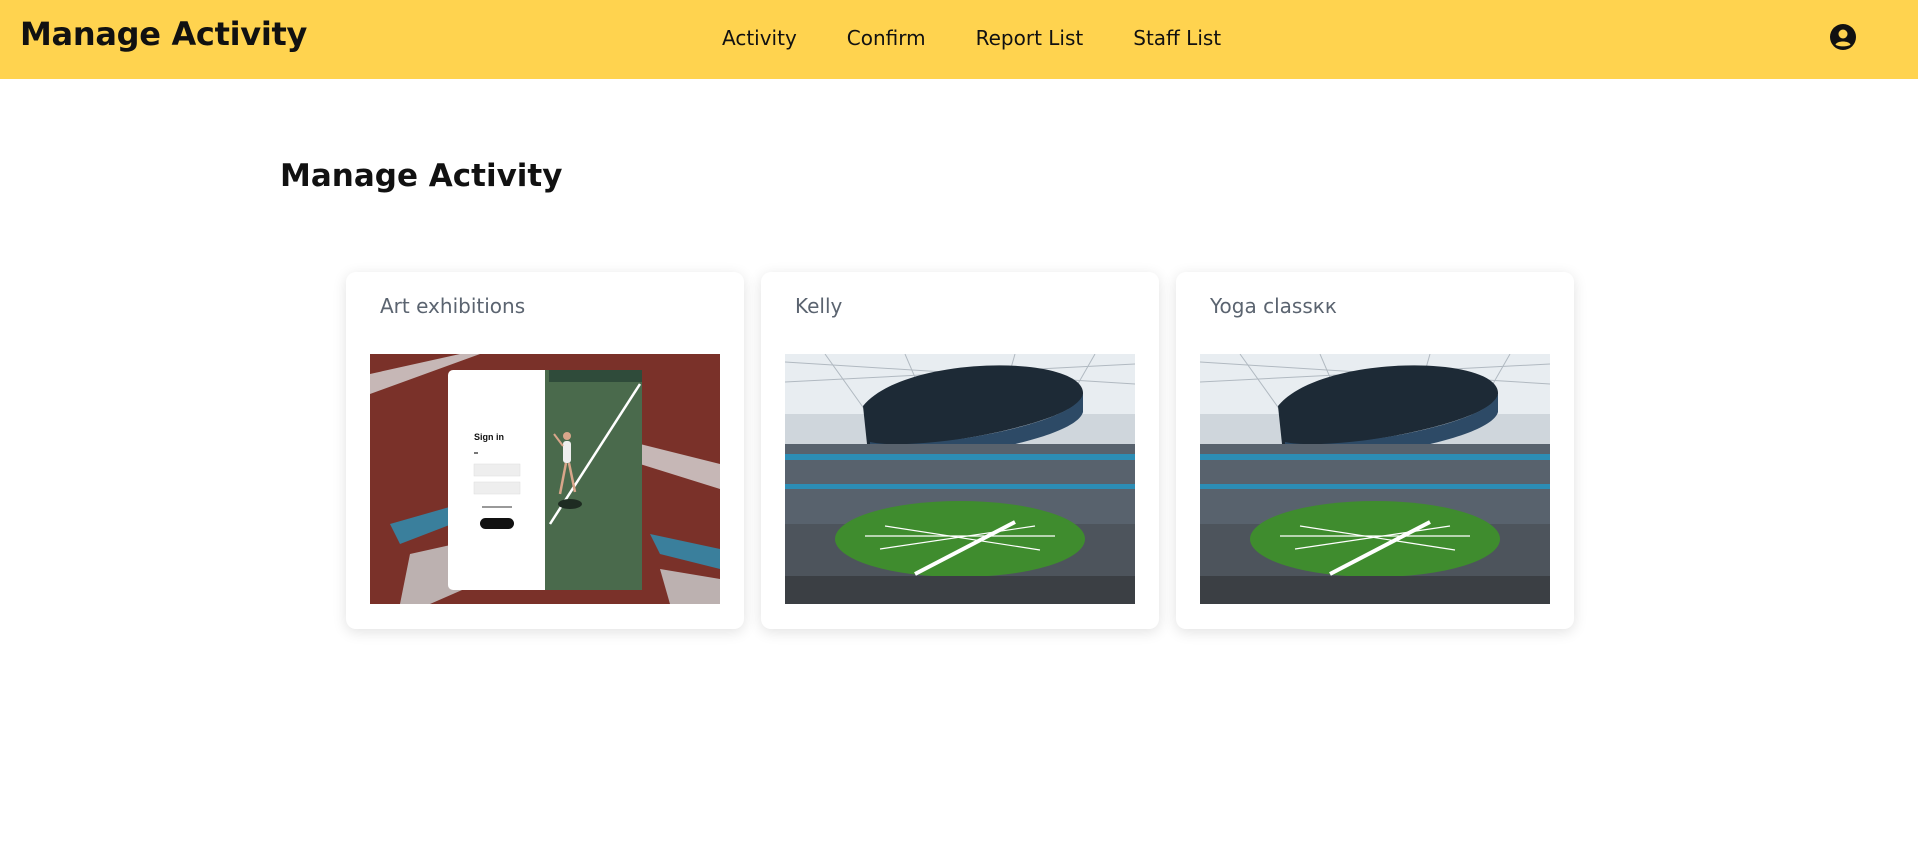 The width and height of the screenshot is (1918, 862). Describe the element at coordinates (1843, 37) in the screenshot. I see `user-circle-icon` at that location.